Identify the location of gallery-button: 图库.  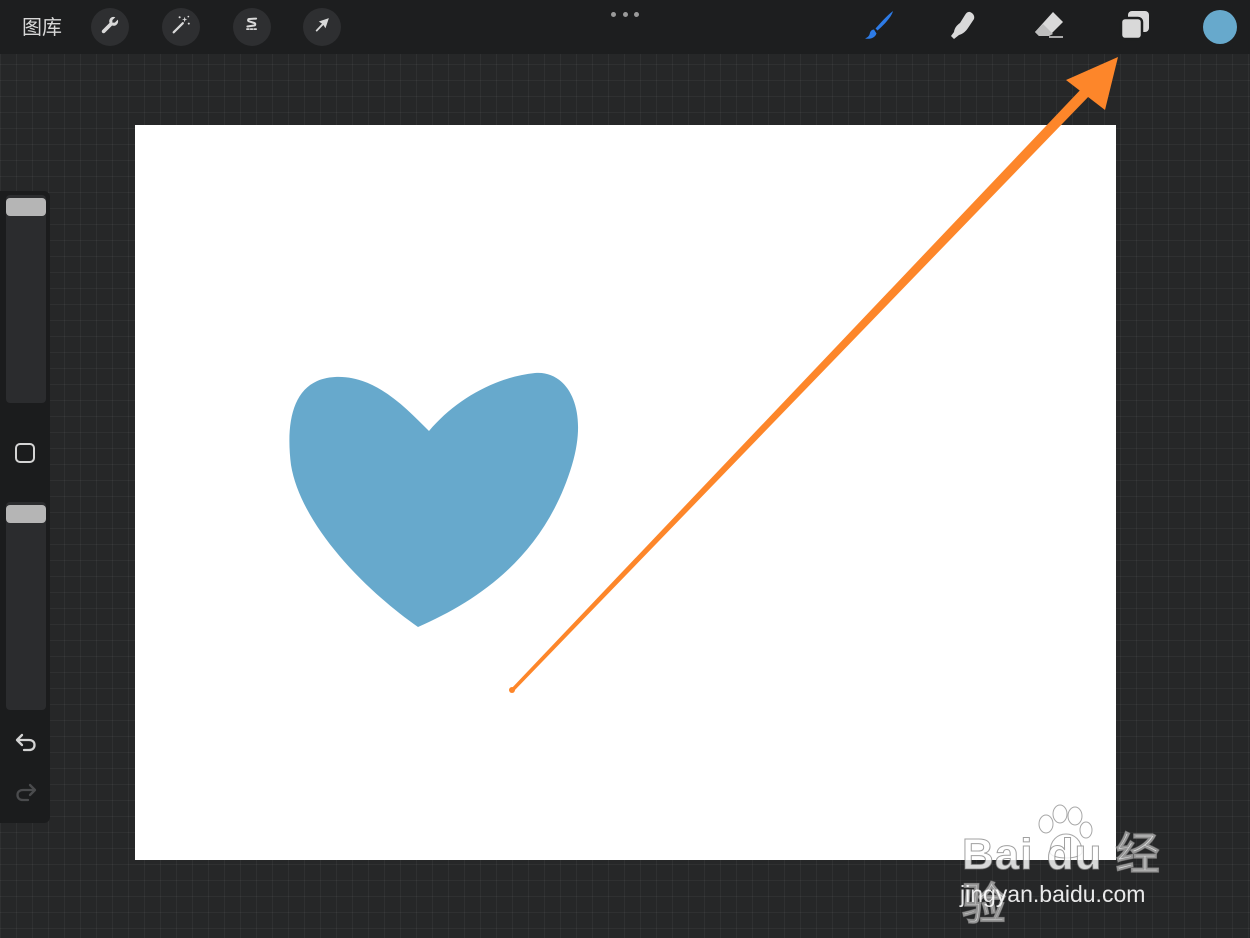
(42, 27).